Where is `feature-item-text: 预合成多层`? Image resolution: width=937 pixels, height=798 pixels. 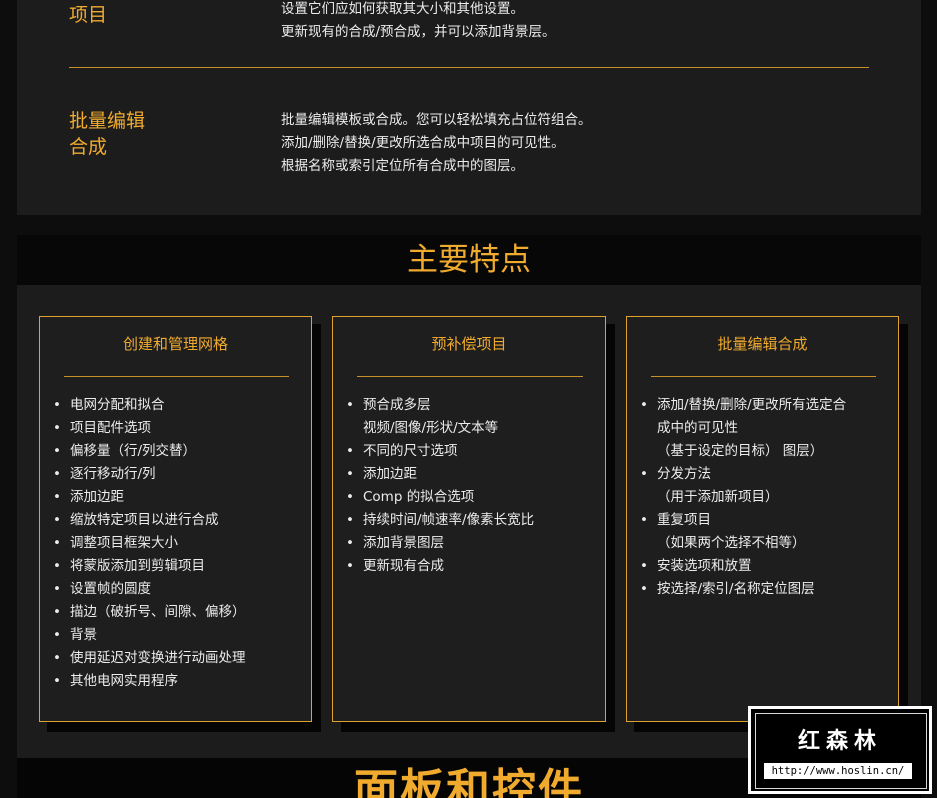 feature-item-text: 预合成多层 is located at coordinates (397, 405).